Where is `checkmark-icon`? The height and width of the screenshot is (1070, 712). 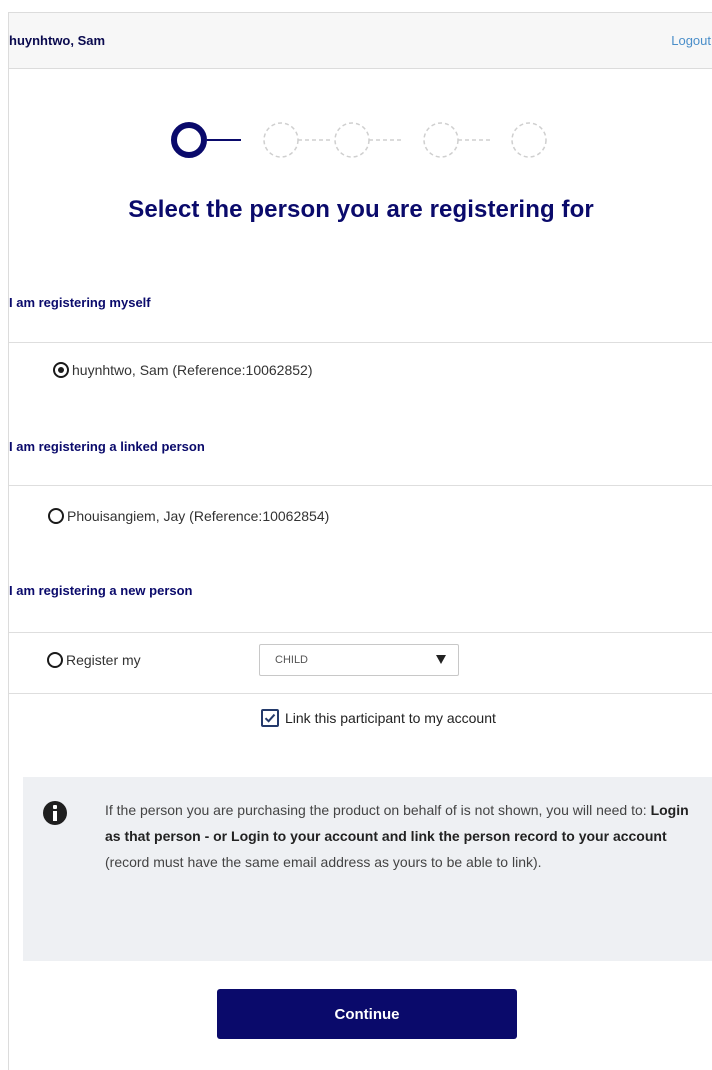 checkmark-icon is located at coordinates (270, 718).